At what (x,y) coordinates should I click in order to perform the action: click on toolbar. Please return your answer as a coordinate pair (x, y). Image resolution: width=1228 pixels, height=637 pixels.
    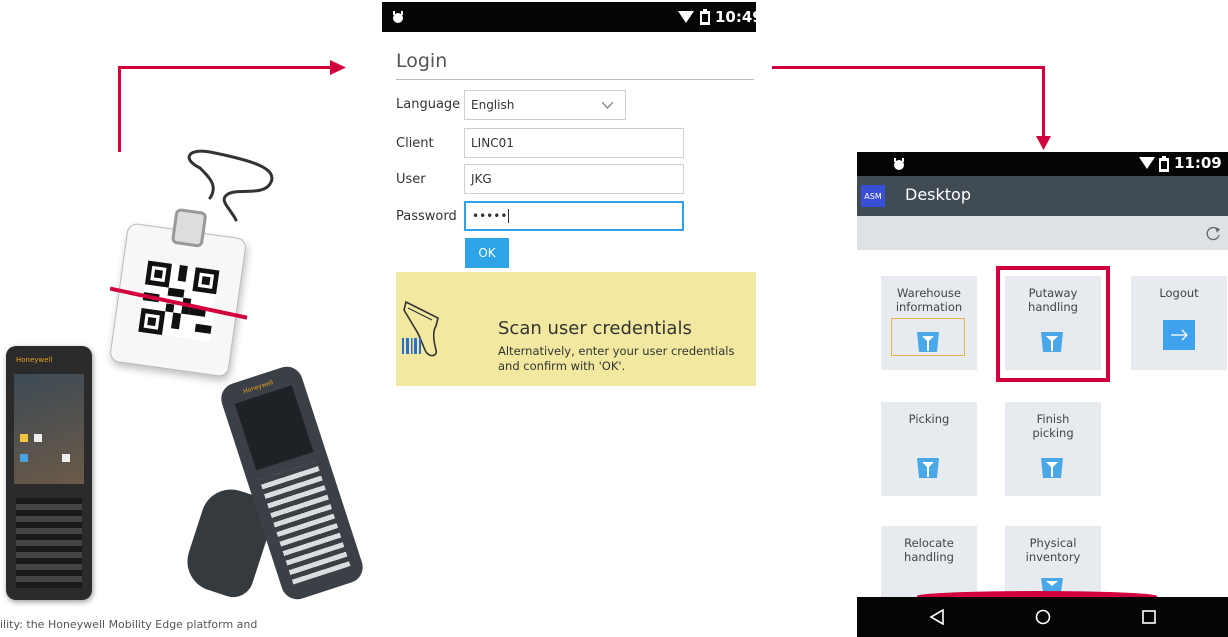
    Looking at the image, I should click on (1042, 233).